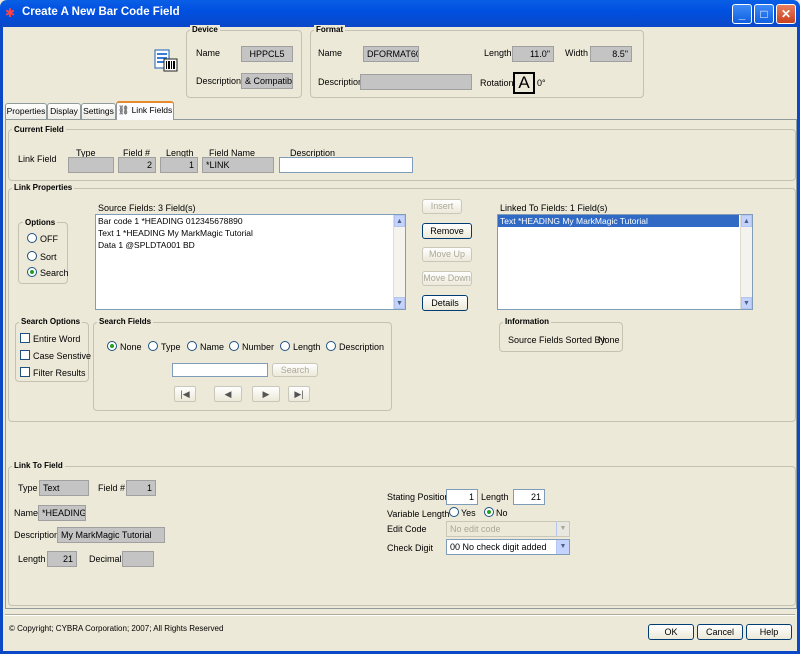 This screenshot has width=800, height=654. I want to click on window-border-left, so click(1, 340).